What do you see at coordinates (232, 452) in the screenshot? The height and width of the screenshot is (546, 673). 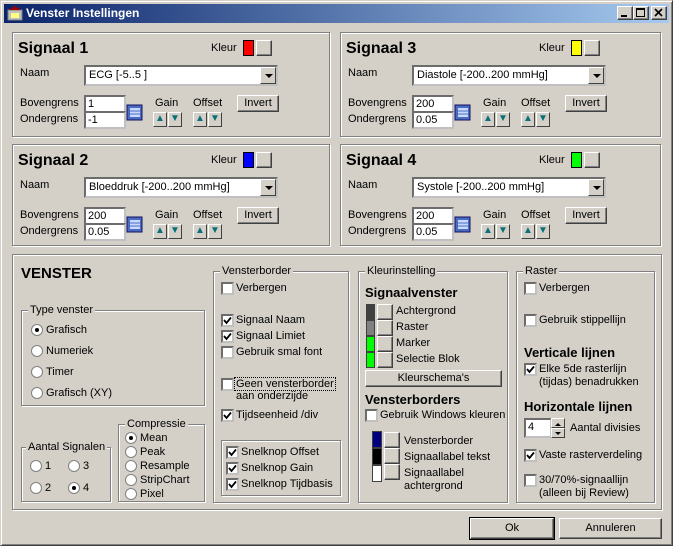 I see `snelknop-offset-checkbox` at bounding box center [232, 452].